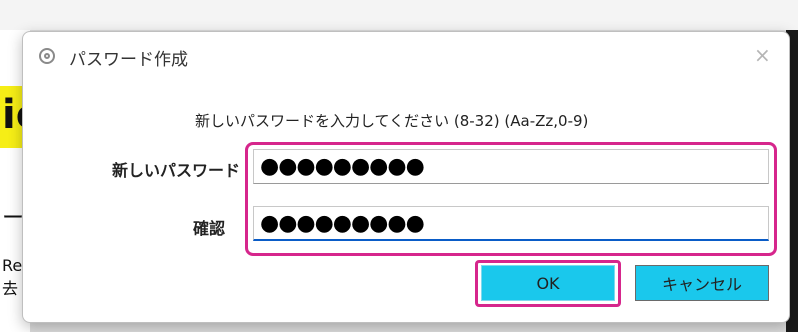  Describe the element at coordinates (47, 56) in the screenshot. I see `app-icon` at that location.